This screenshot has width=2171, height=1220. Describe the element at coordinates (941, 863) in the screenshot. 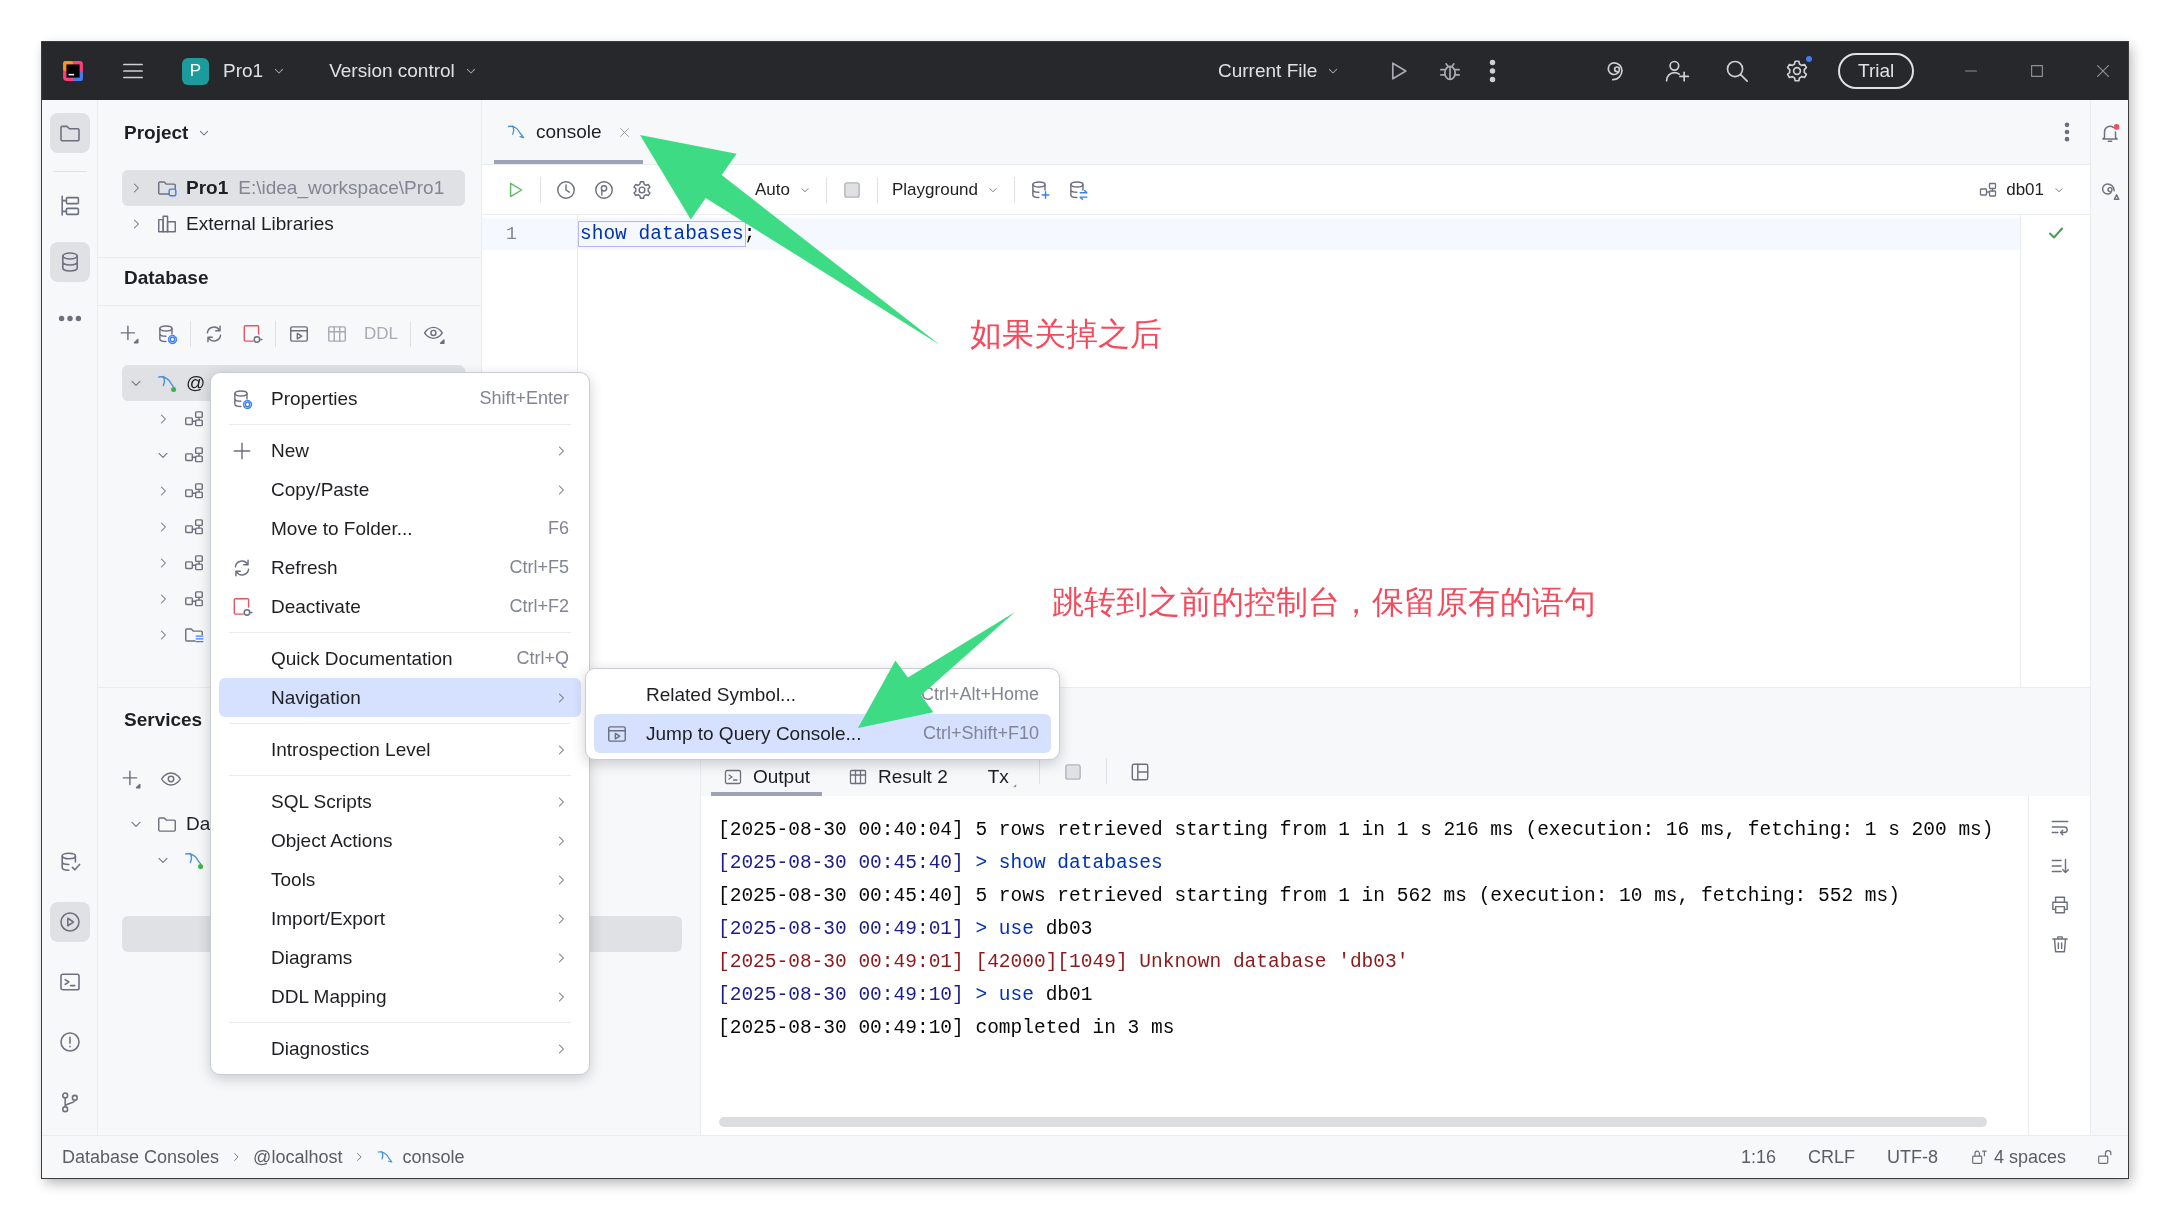

I see `log-line: [2025-08-30 00:45:40] > show databases` at that location.